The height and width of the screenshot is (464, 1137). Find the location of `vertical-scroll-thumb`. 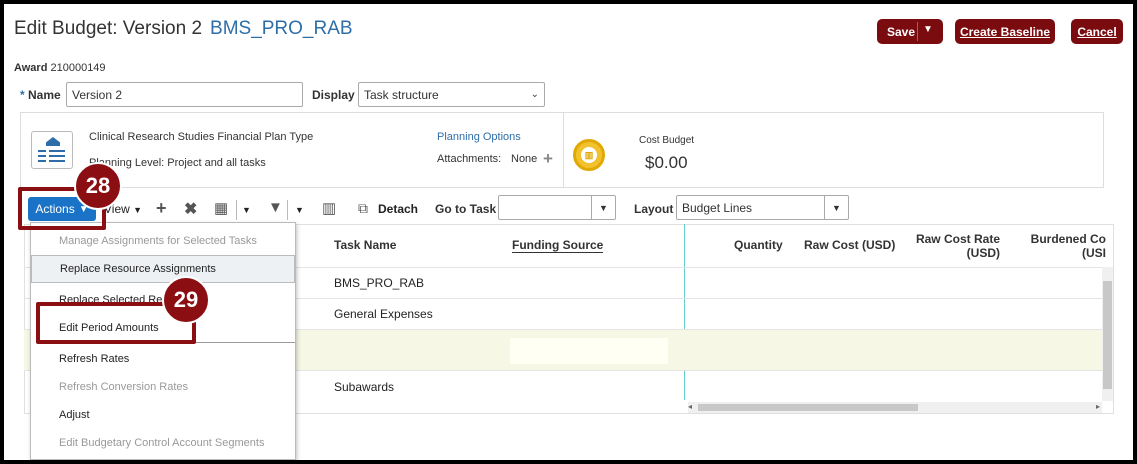

vertical-scroll-thumb is located at coordinates (1107, 335).